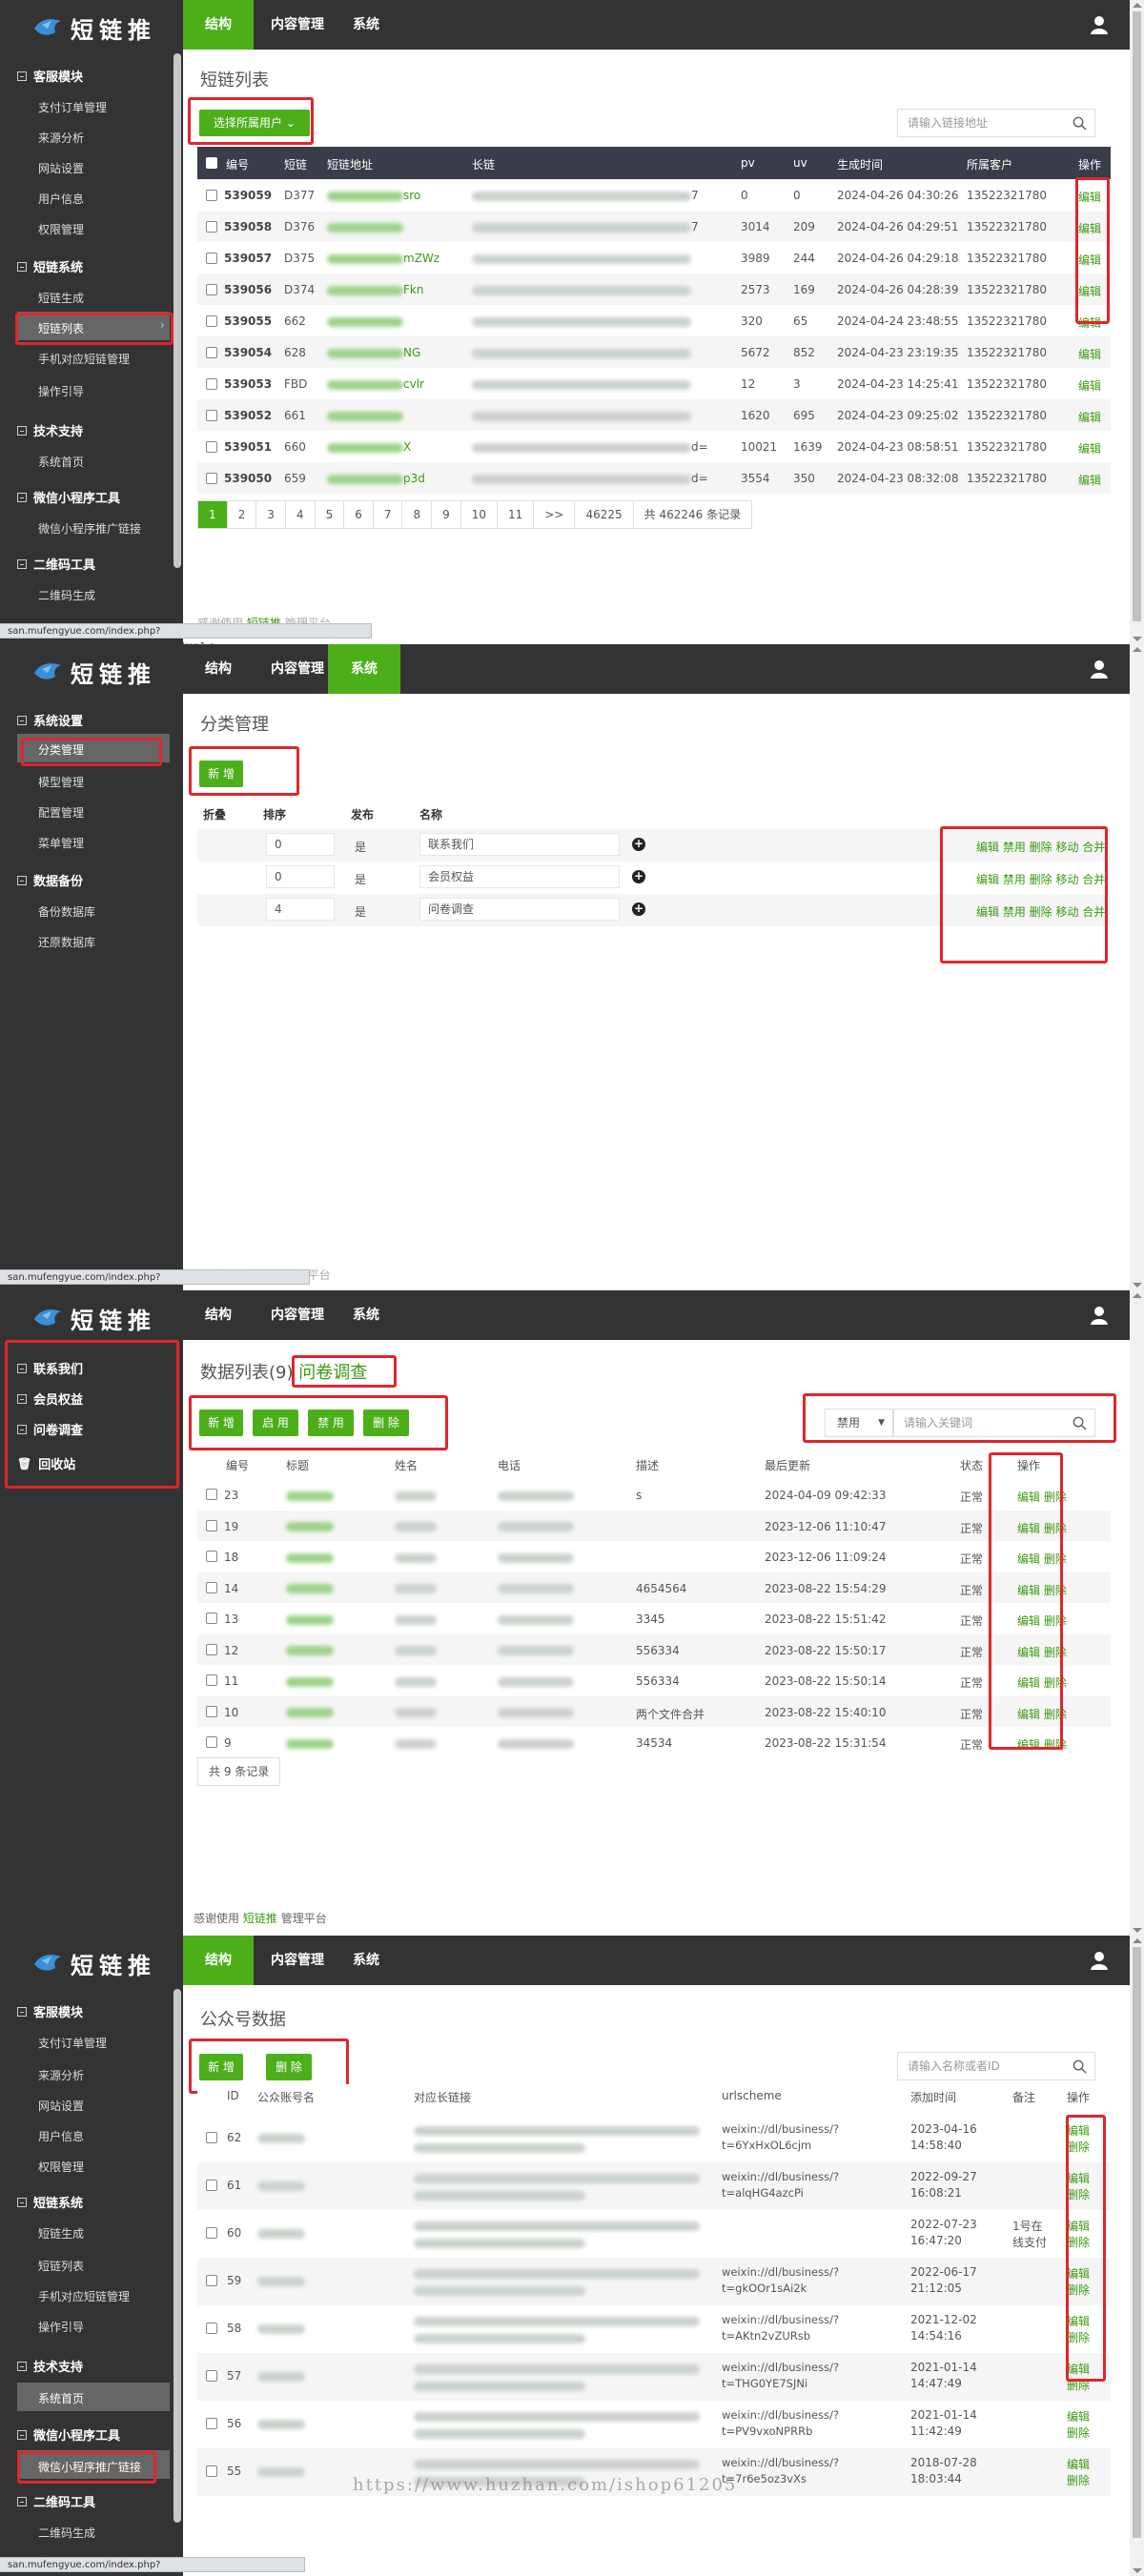  I want to click on category-name-input: 问卷调查, so click(520, 910).